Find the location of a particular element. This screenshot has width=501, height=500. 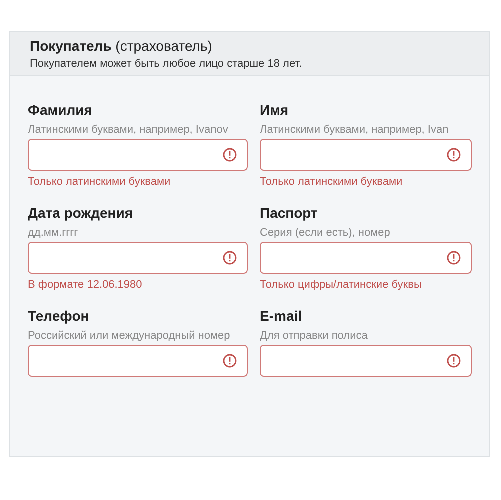

section-title: Покупатель (страхователь) is located at coordinates (122, 46).